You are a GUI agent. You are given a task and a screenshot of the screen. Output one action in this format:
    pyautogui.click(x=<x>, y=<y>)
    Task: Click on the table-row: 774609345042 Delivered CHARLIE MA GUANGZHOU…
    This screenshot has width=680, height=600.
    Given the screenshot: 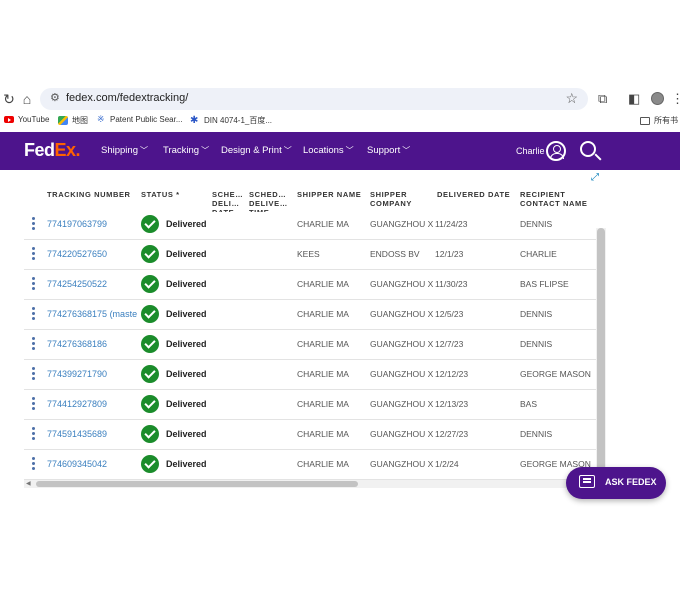 What is the action you would take?
    pyautogui.click(x=310, y=465)
    